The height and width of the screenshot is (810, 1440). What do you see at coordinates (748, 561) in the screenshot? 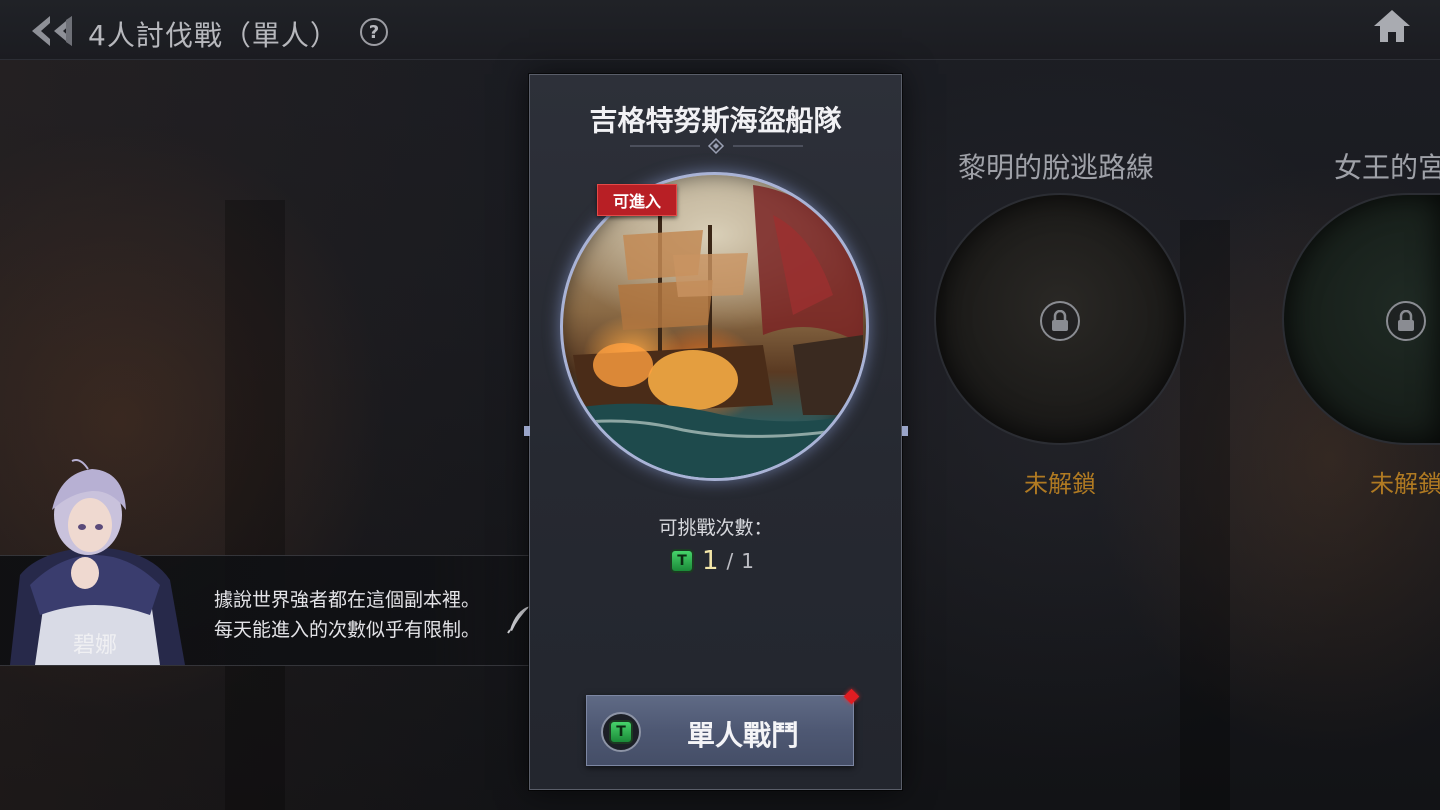
I see `attempts-total: 1` at bounding box center [748, 561].